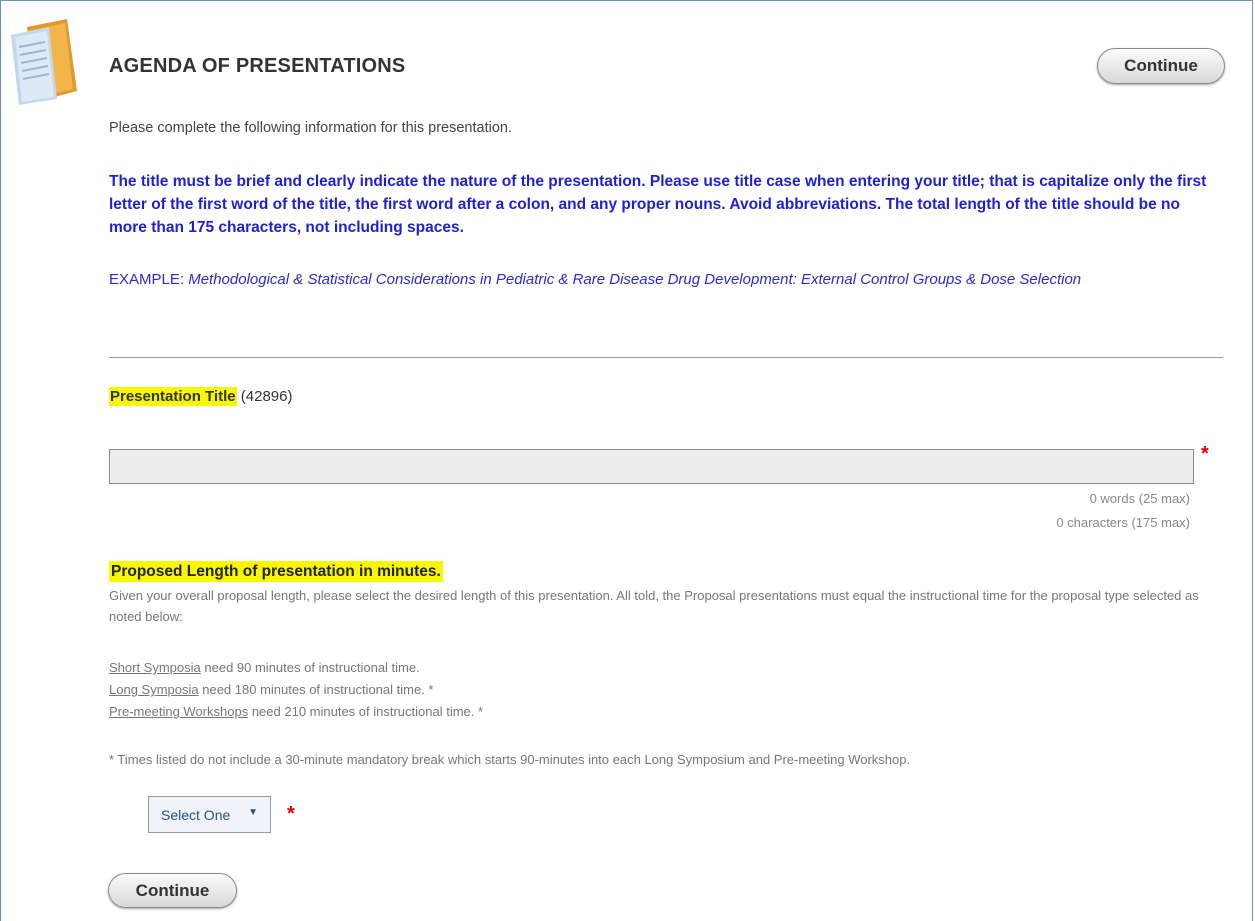 This screenshot has height=921, width=1255. Describe the element at coordinates (154, 689) in the screenshot. I see `long-symposia-link: Long Symposia` at that location.